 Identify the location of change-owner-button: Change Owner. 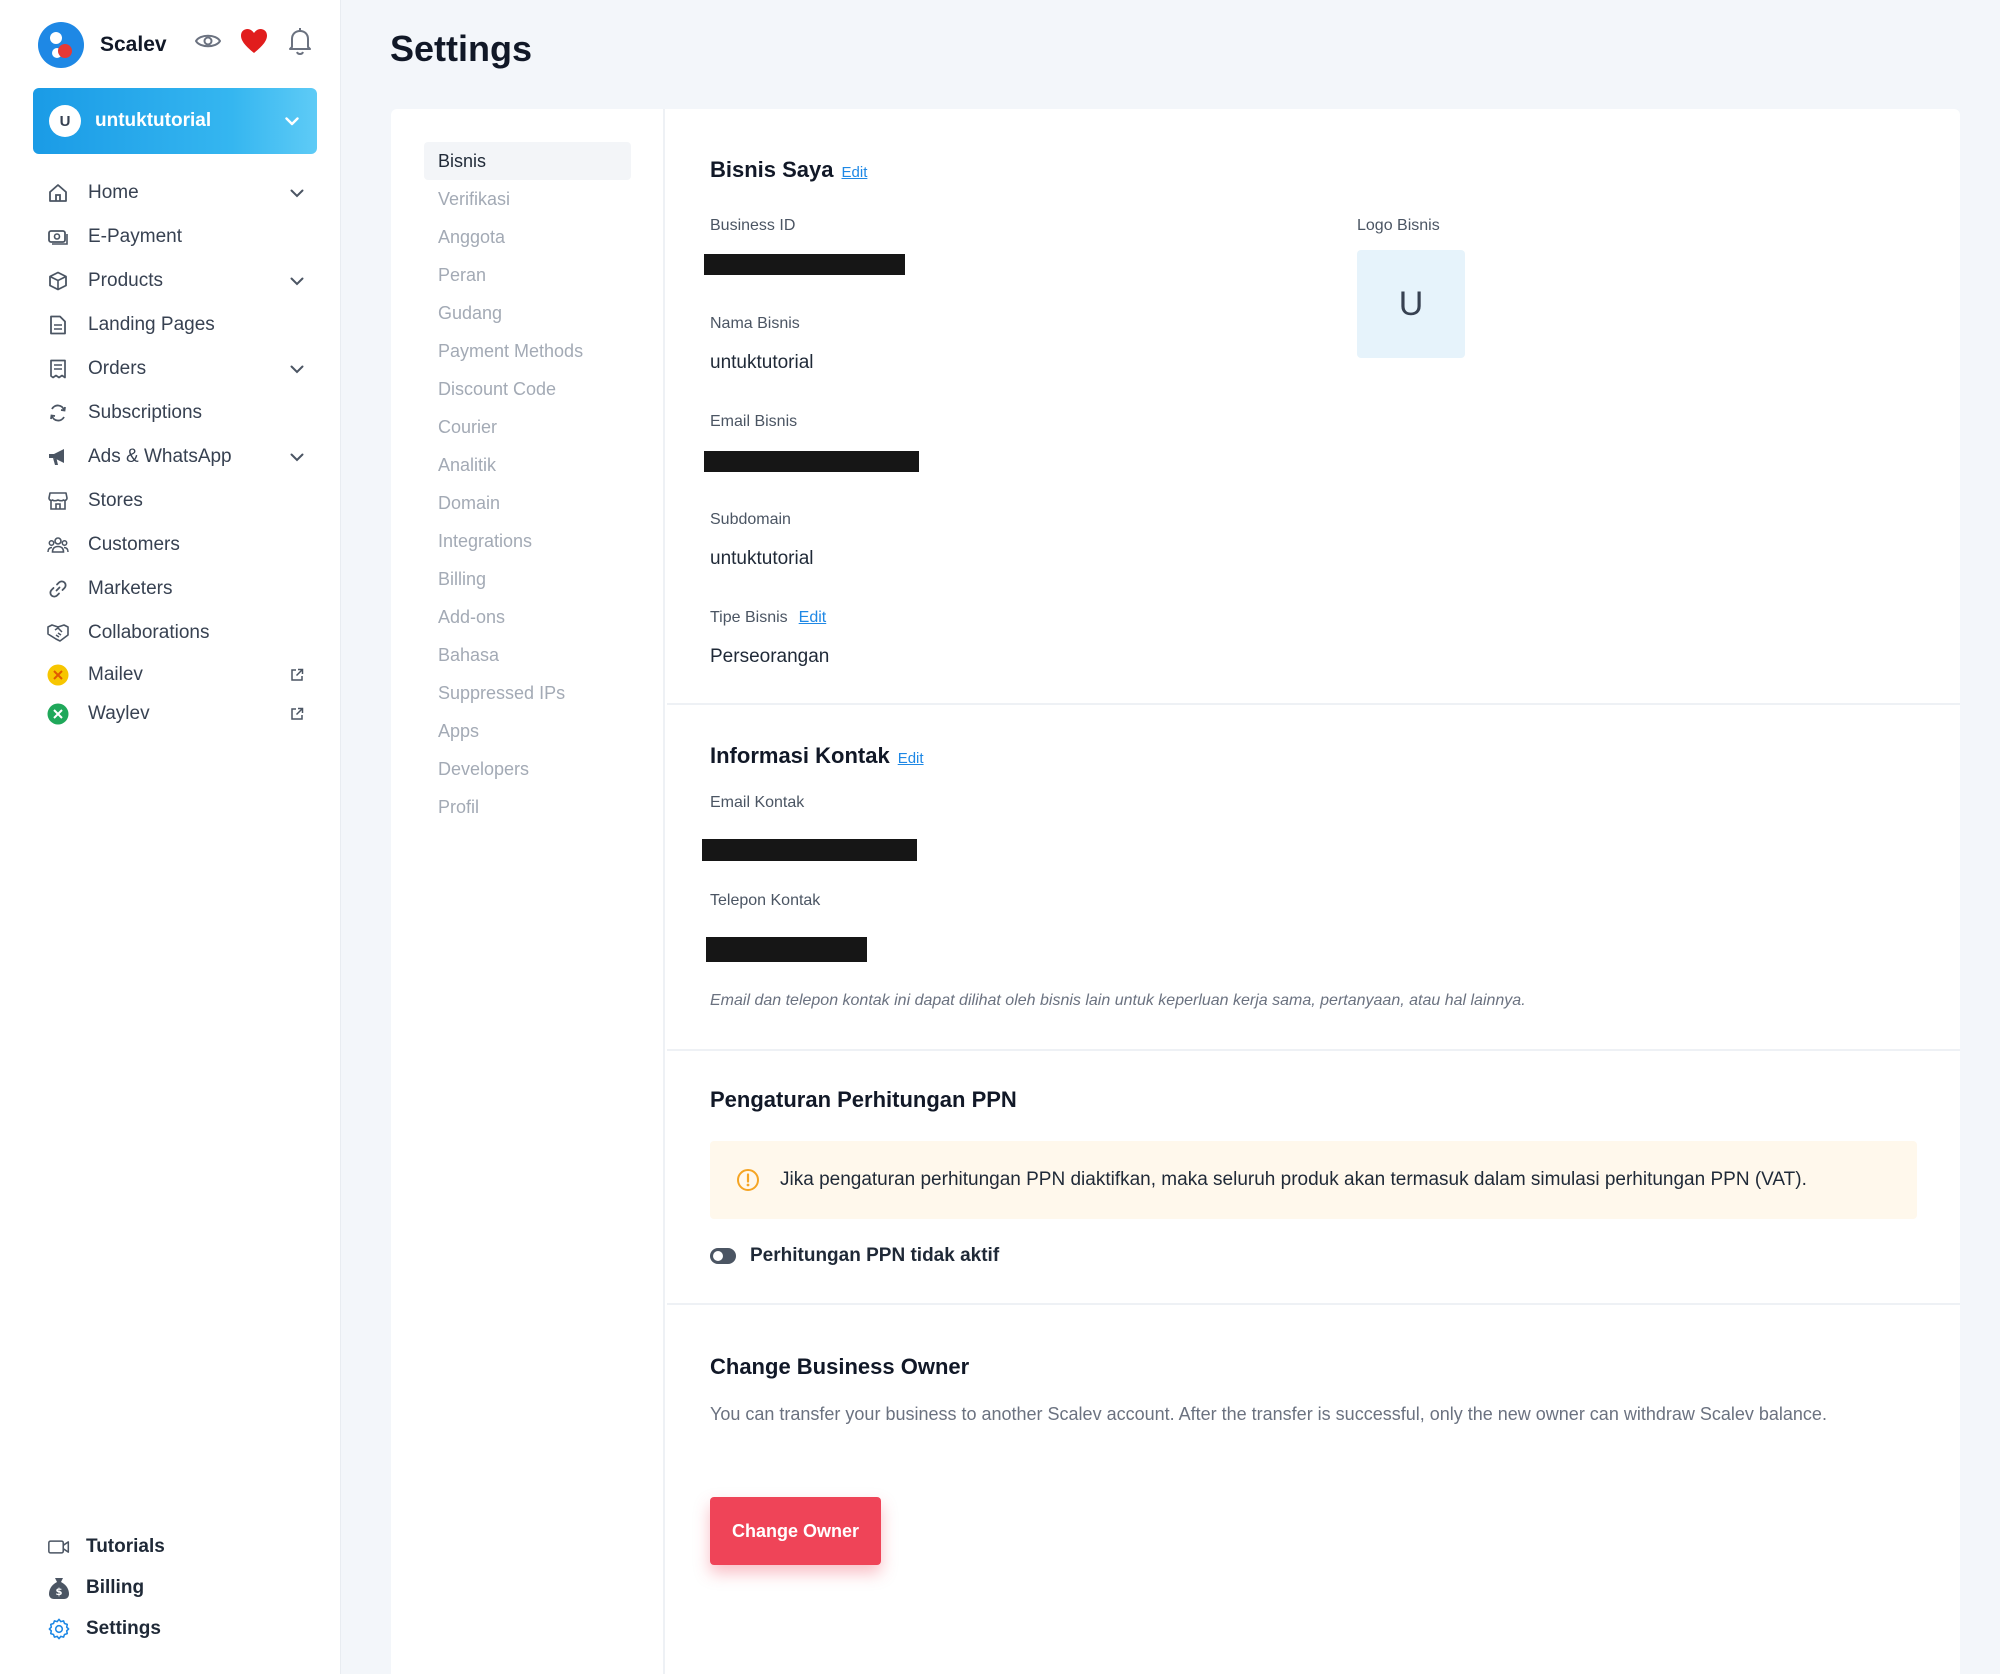
(795, 1531).